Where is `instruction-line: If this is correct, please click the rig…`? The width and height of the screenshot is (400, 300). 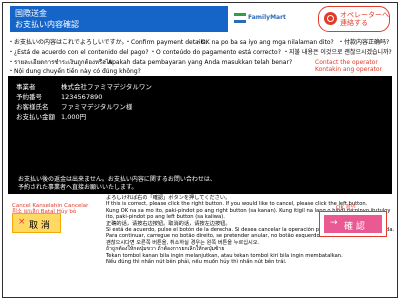
instruction-line: If this is correct, please click the rig… is located at coordinates (237, 204).